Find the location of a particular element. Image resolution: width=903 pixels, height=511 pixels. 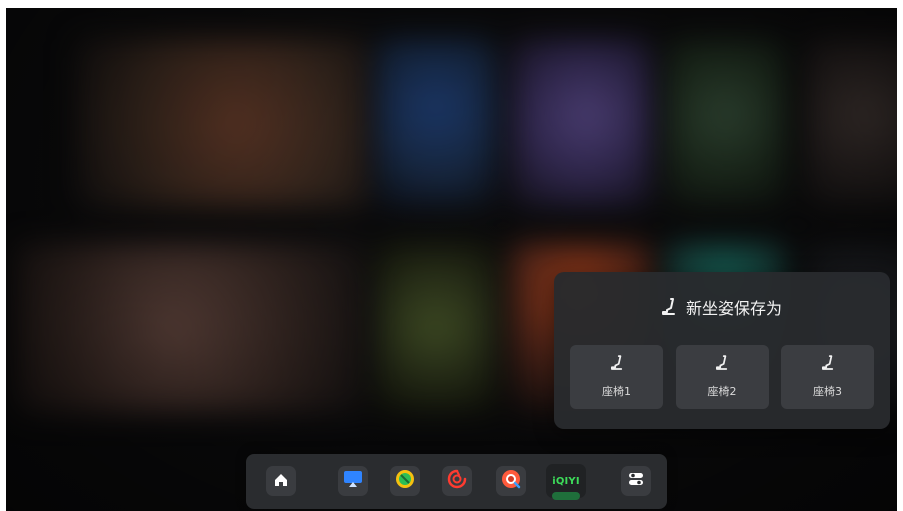

red-app-icon is located at coordinates (511, 481).